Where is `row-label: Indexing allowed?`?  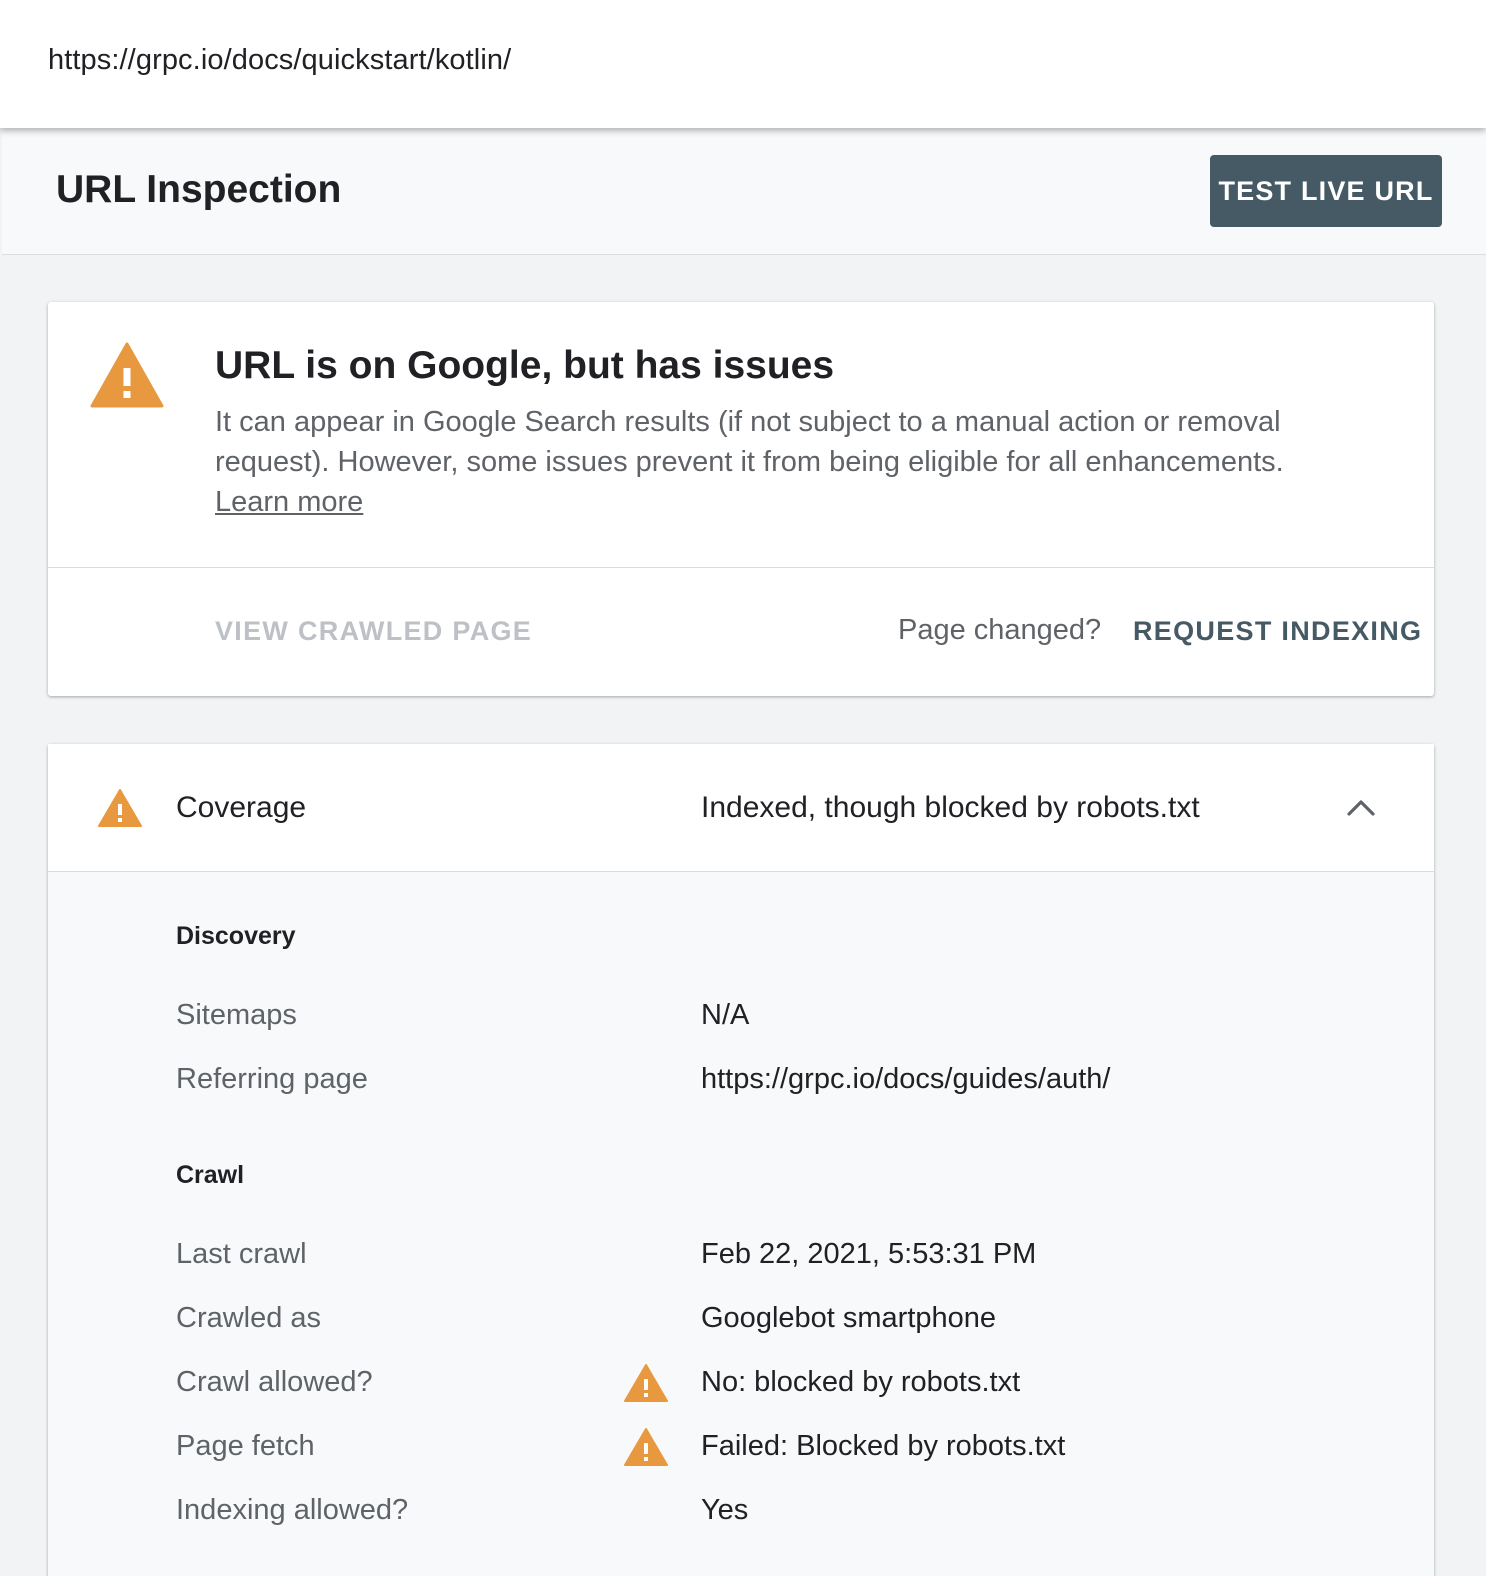 row-label: Indexing allowed? is located at coordinates (292, 1510).